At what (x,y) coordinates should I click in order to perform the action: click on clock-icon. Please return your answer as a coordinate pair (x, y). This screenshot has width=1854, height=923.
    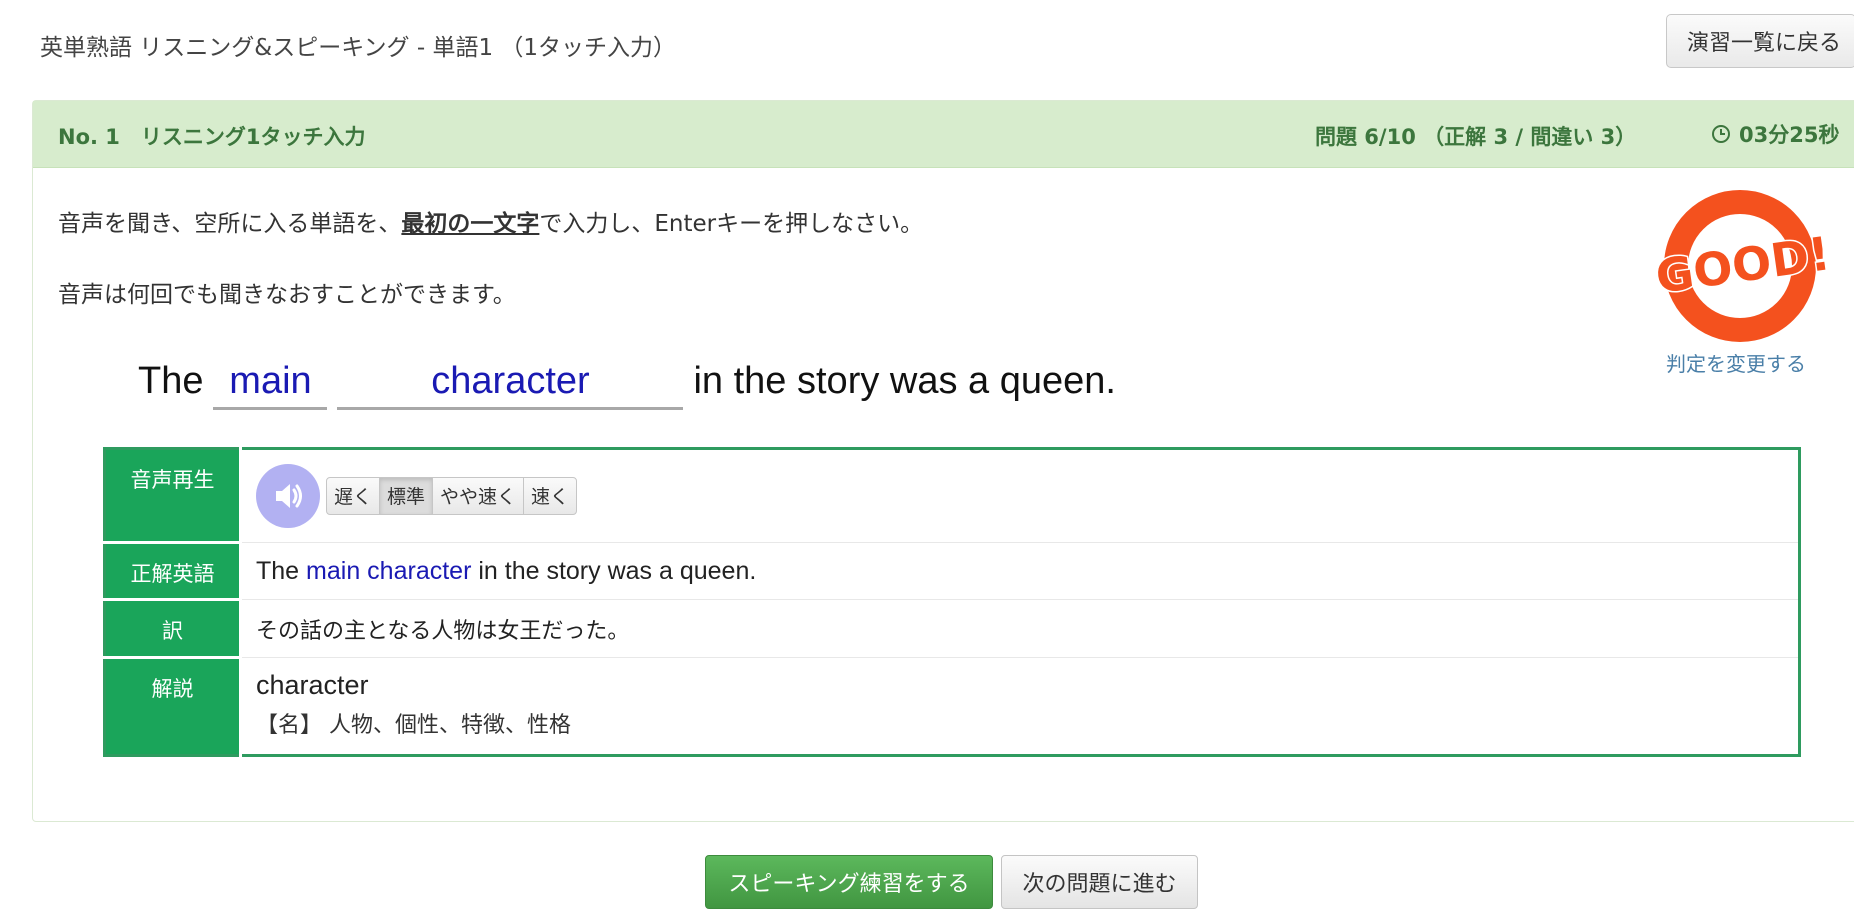
    Looking at the image, I should click on (1721, 134).